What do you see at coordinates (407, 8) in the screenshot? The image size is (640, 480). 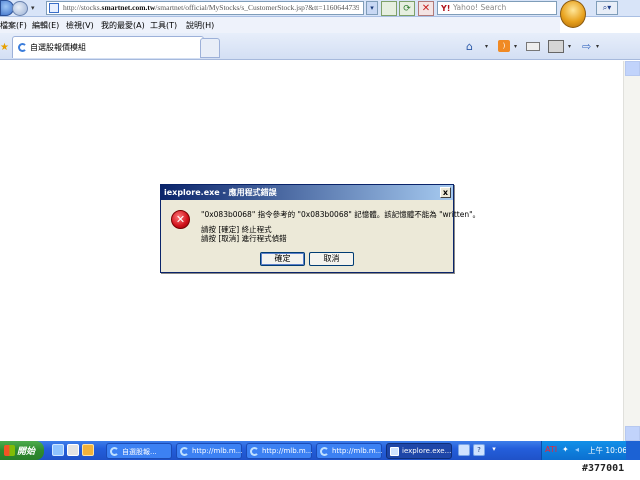 I see `refresh-button: ⟳` at bounding box center [407, 8].